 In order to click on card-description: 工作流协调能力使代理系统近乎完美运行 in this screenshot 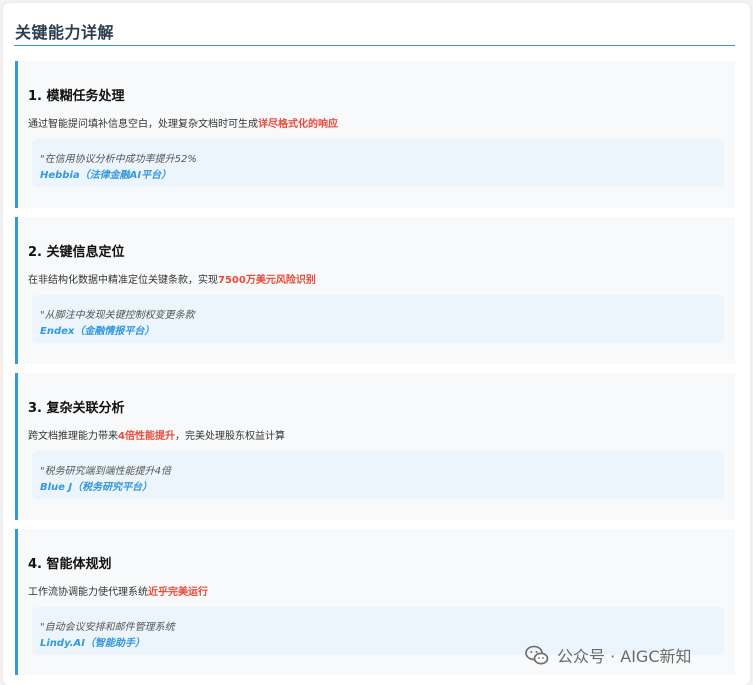, I will do `click(118, 590)`.